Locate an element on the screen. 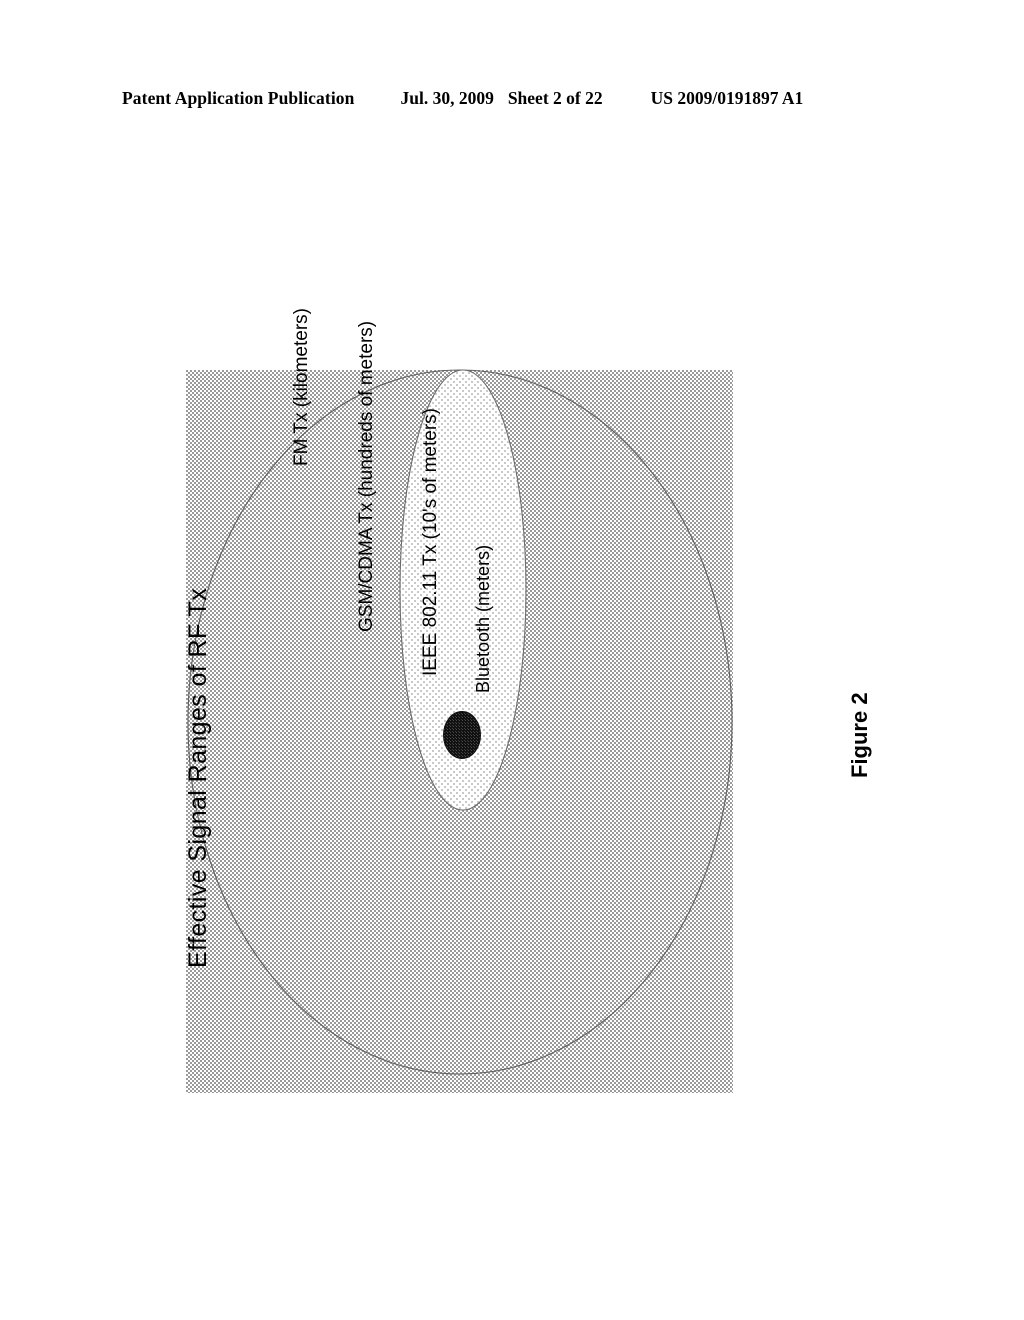 This screenshot has height=1320, width=1024. label-region-ieee80211: IEEE 802.11 Tx (10's of meters) is located at coordinates (430, 542).